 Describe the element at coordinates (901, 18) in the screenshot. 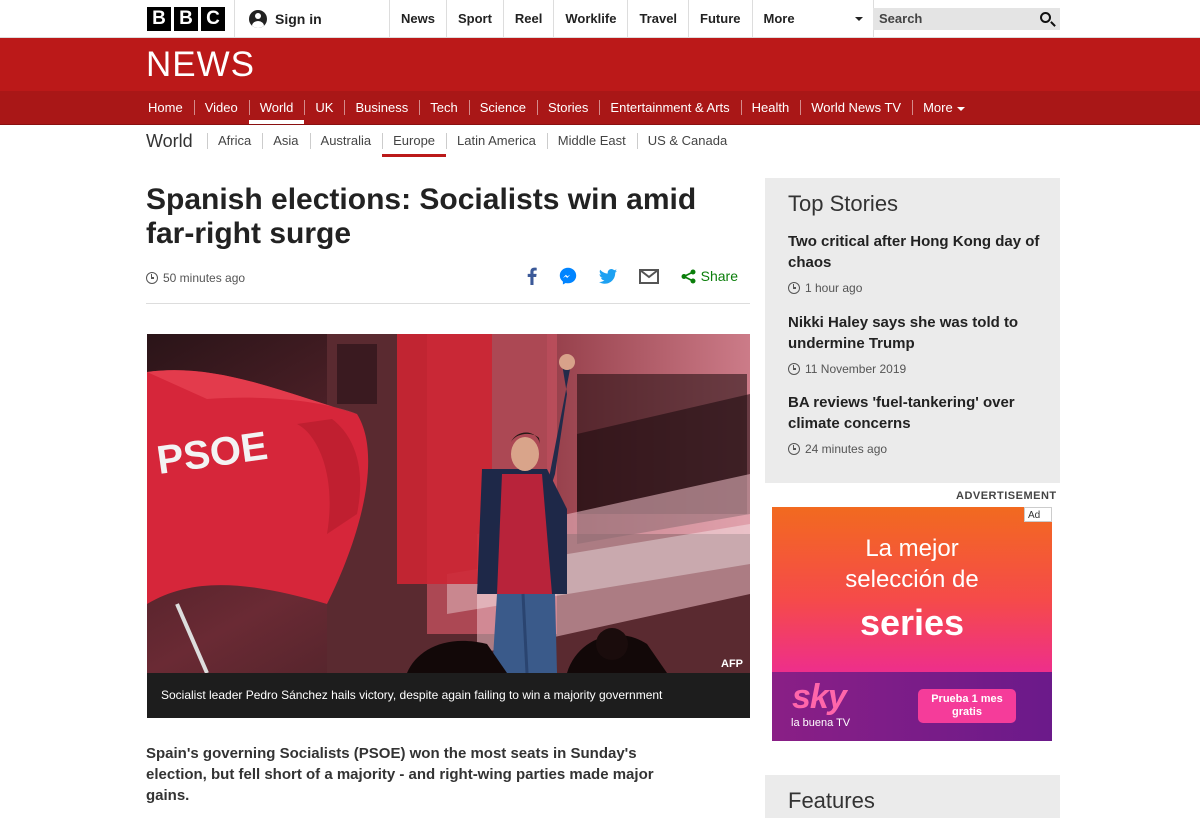

I see `search-label: Search` at that location.